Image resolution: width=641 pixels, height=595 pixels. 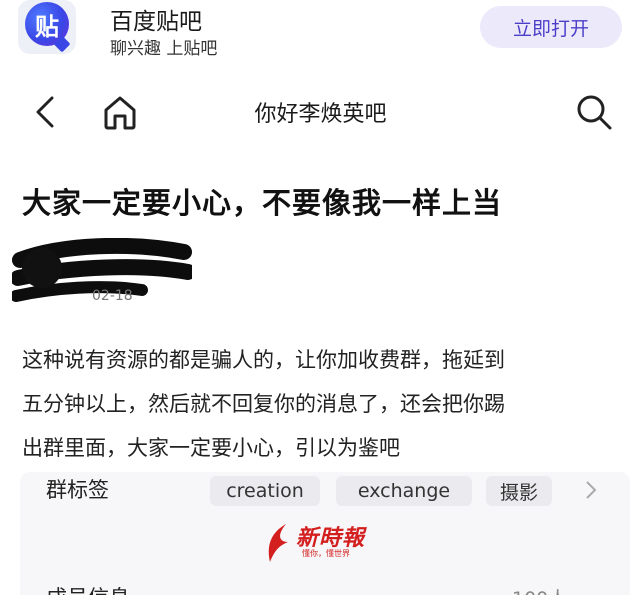 I want to click on post-body-line: 出群里面，大家一定要小心，引以为鉴吧, so click(x=211, y=448).